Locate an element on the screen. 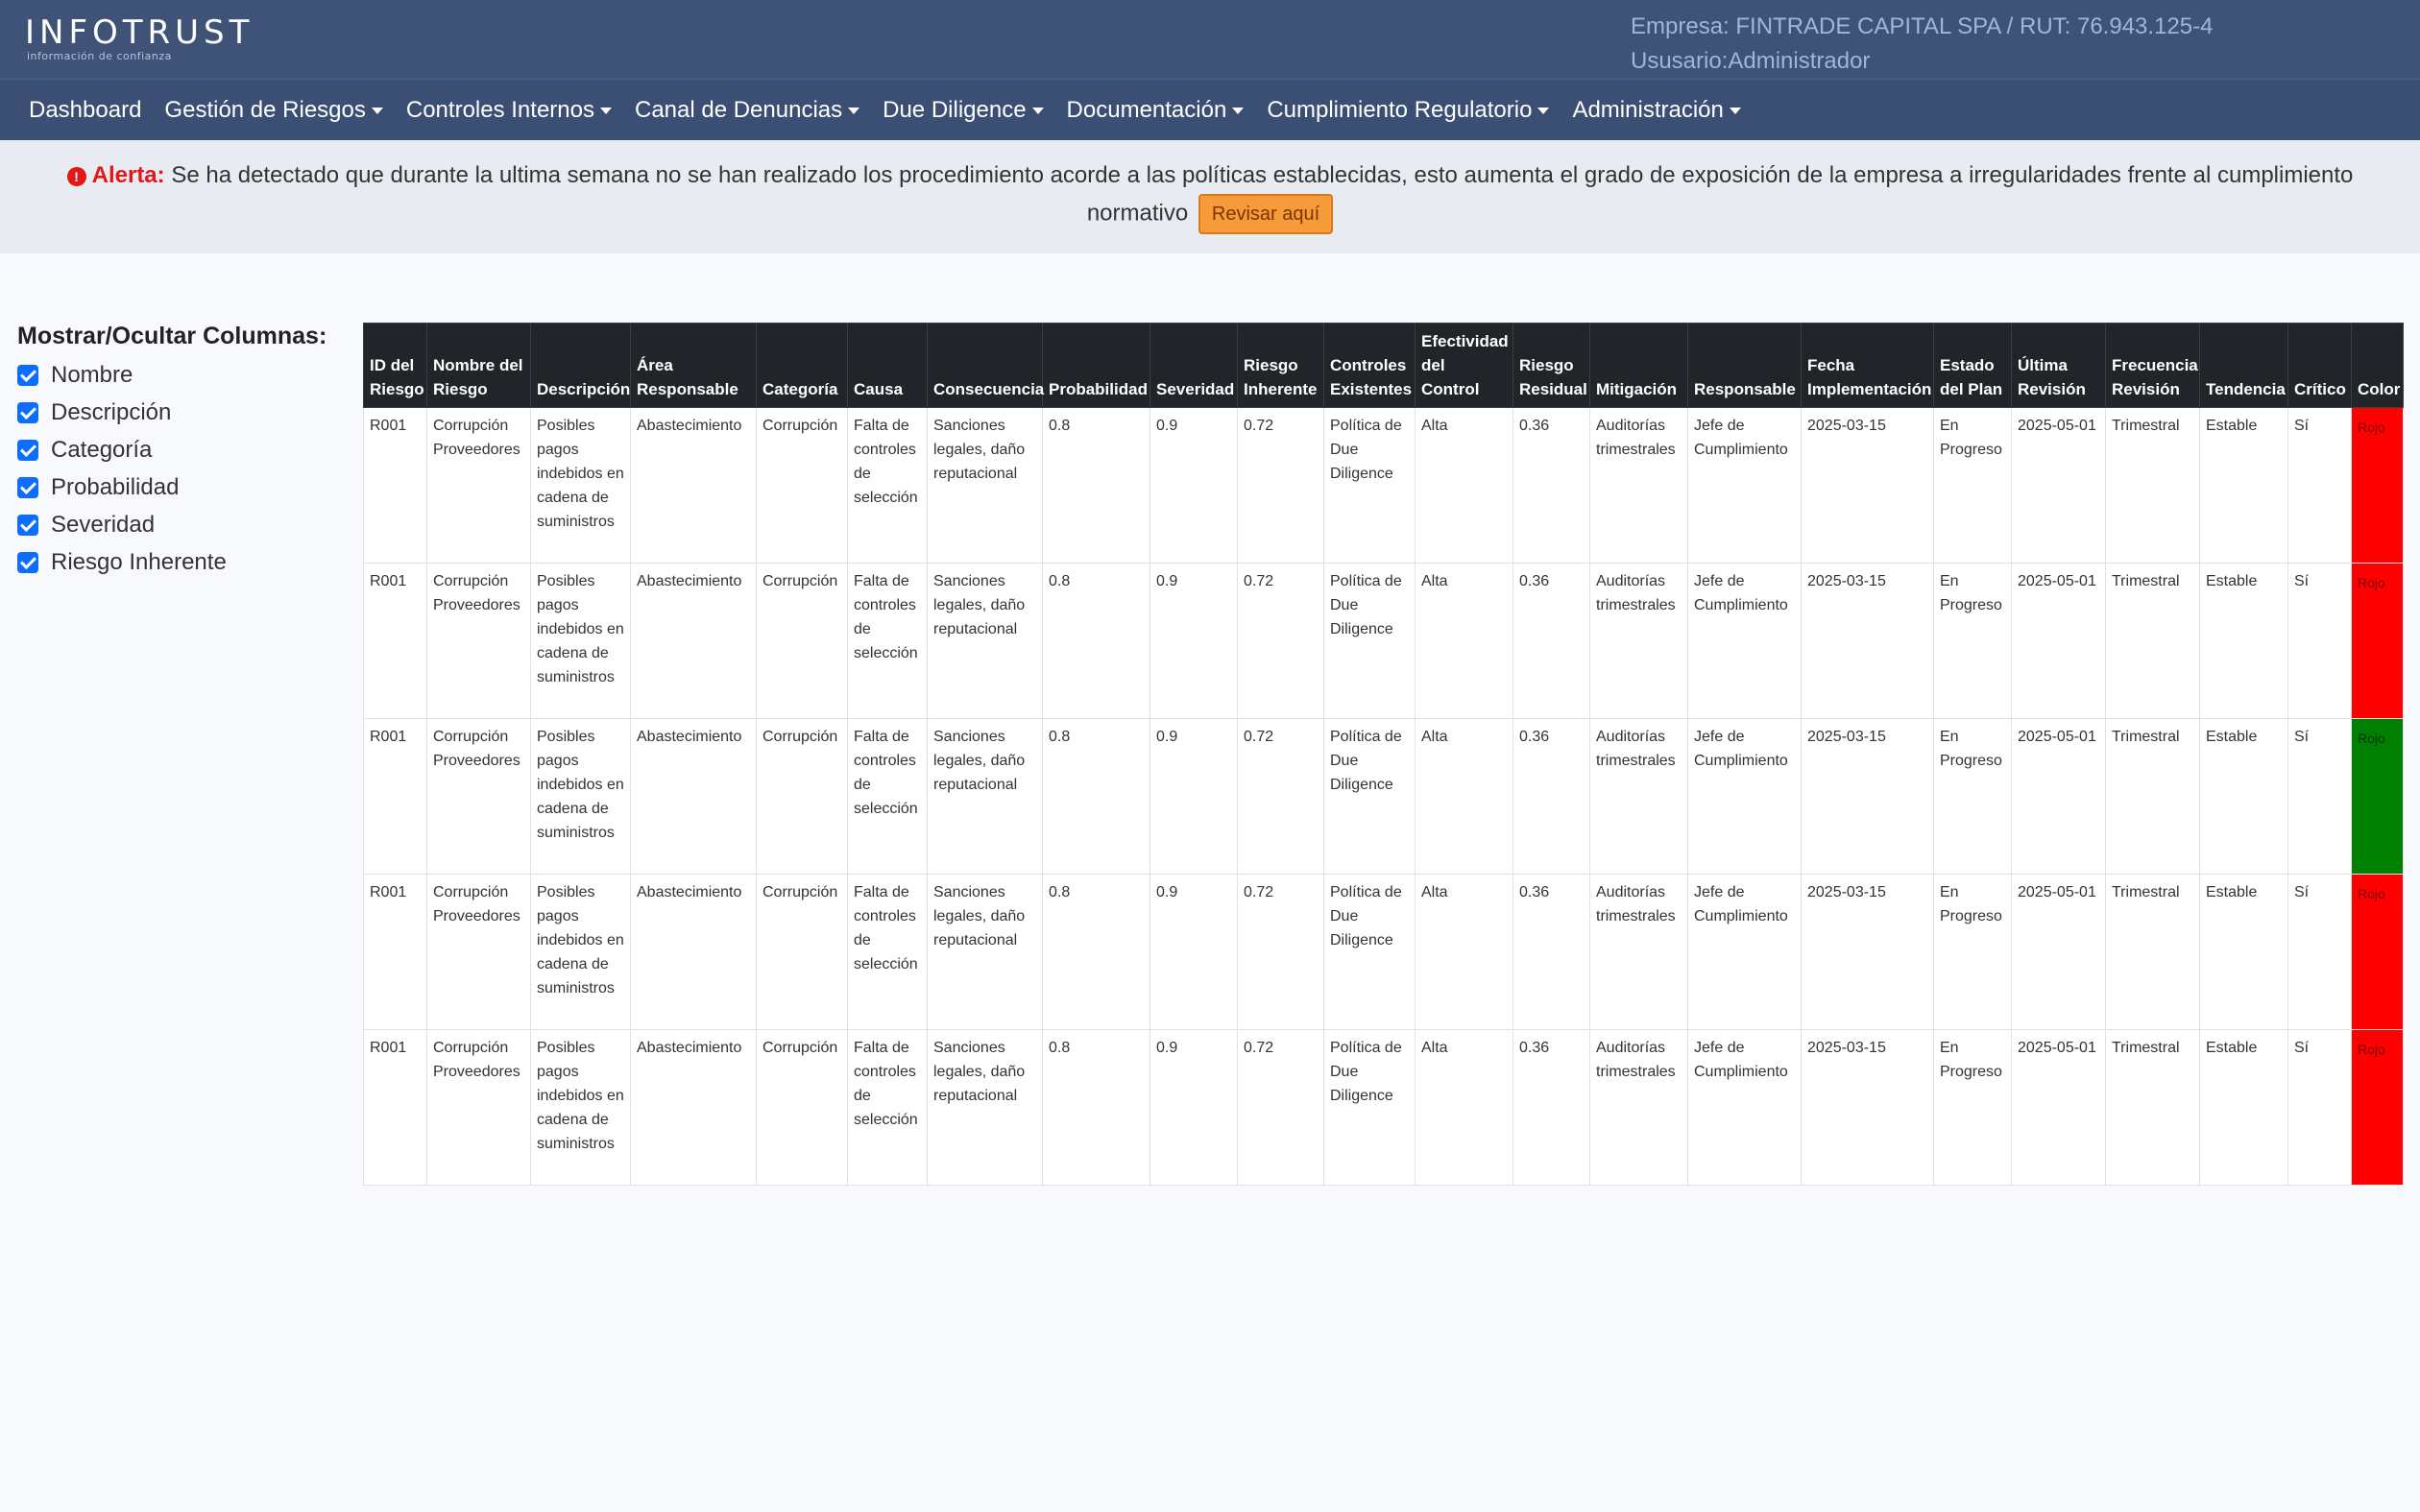 The width and height of the screenshot is (2420, 1512). toggle-label: Riesgo Inherente is located at coordinates (139, 561).